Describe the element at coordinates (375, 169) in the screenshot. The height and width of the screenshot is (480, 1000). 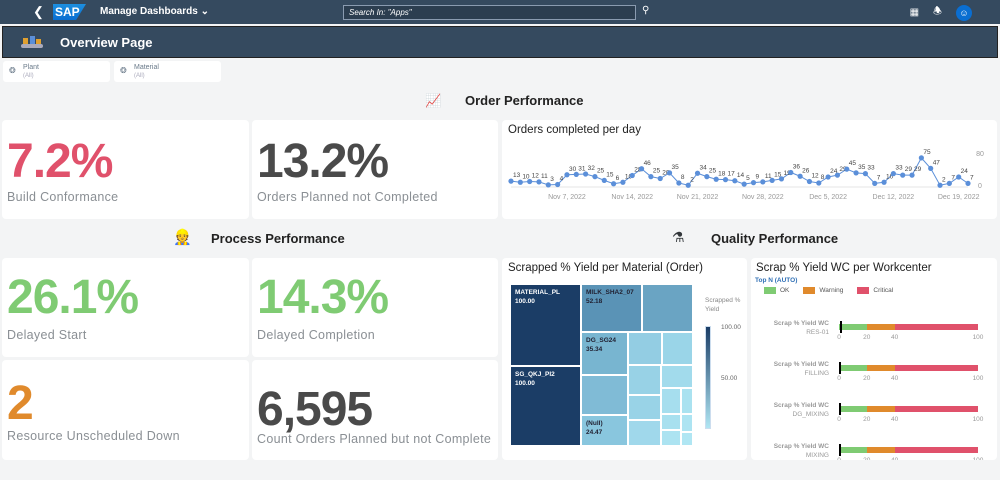
I see `kpi-orders-planned-not-completed: 13.2% Orders Planned not Completed` at that location.